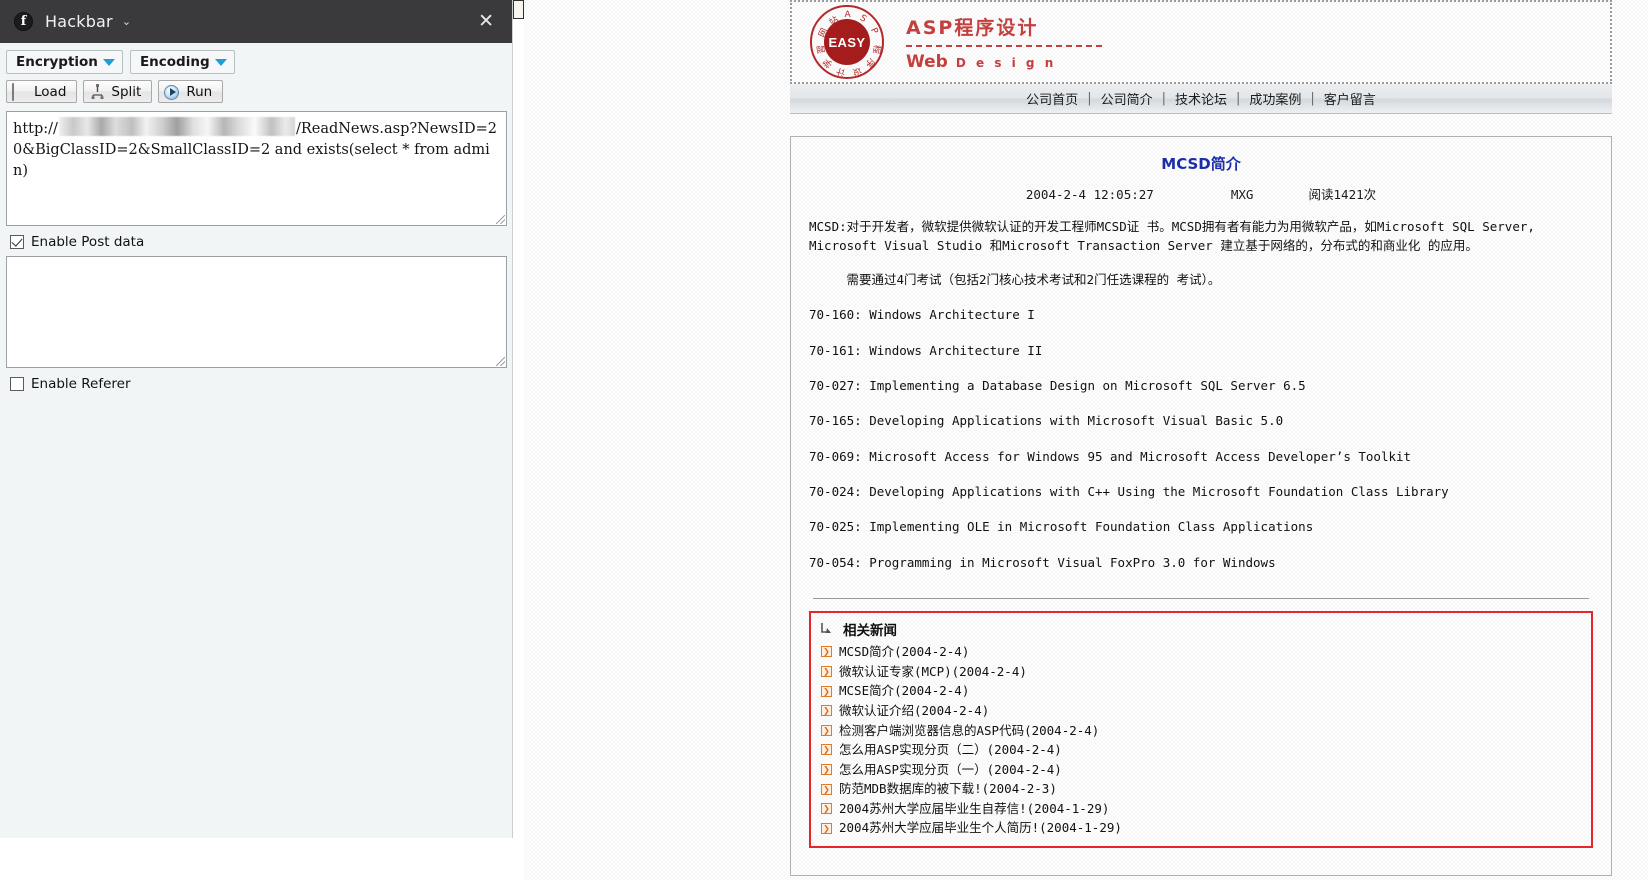 The width and height of the screenshot is (1648, 880). Describe the element at coordinates (256, 62) in the screenshot. I see `hackbar-dropdown-row: Encryption Encoding` at that location.